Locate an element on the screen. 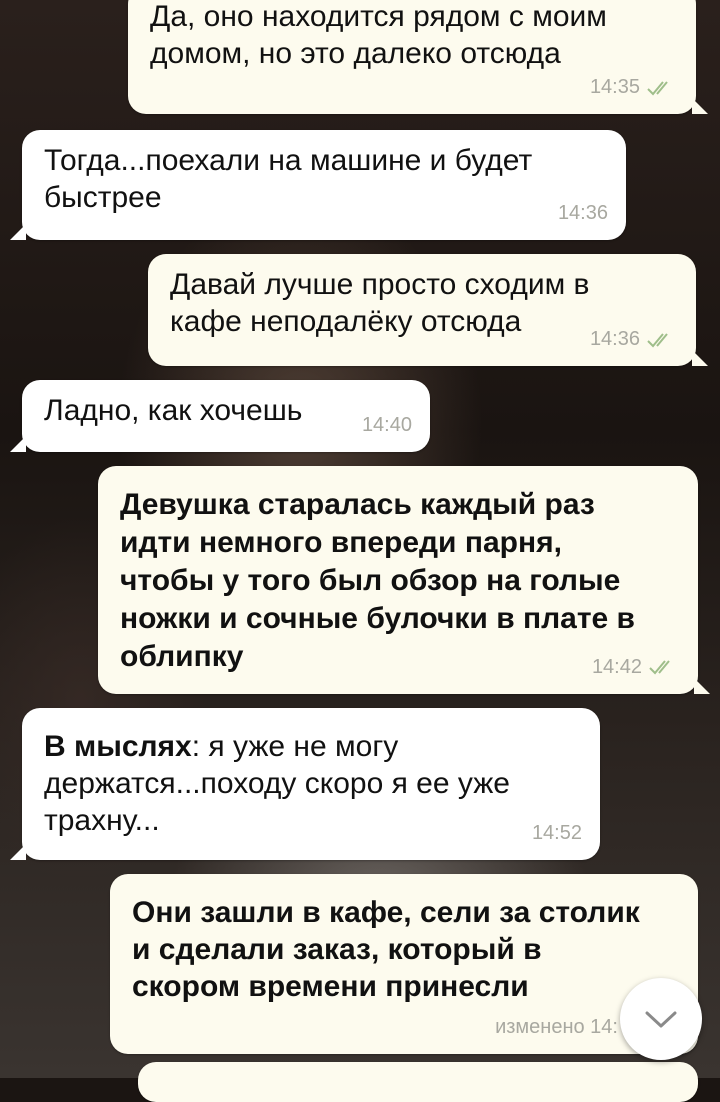  message-time: 14:52 is located at coordinates (556, 833).